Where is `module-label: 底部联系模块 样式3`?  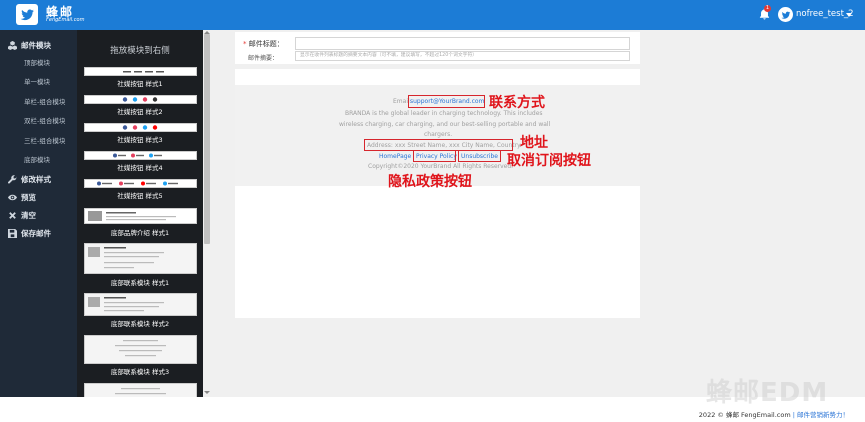 module-label: 底部联系模块 样式3 is located at coordinates (140, 372).